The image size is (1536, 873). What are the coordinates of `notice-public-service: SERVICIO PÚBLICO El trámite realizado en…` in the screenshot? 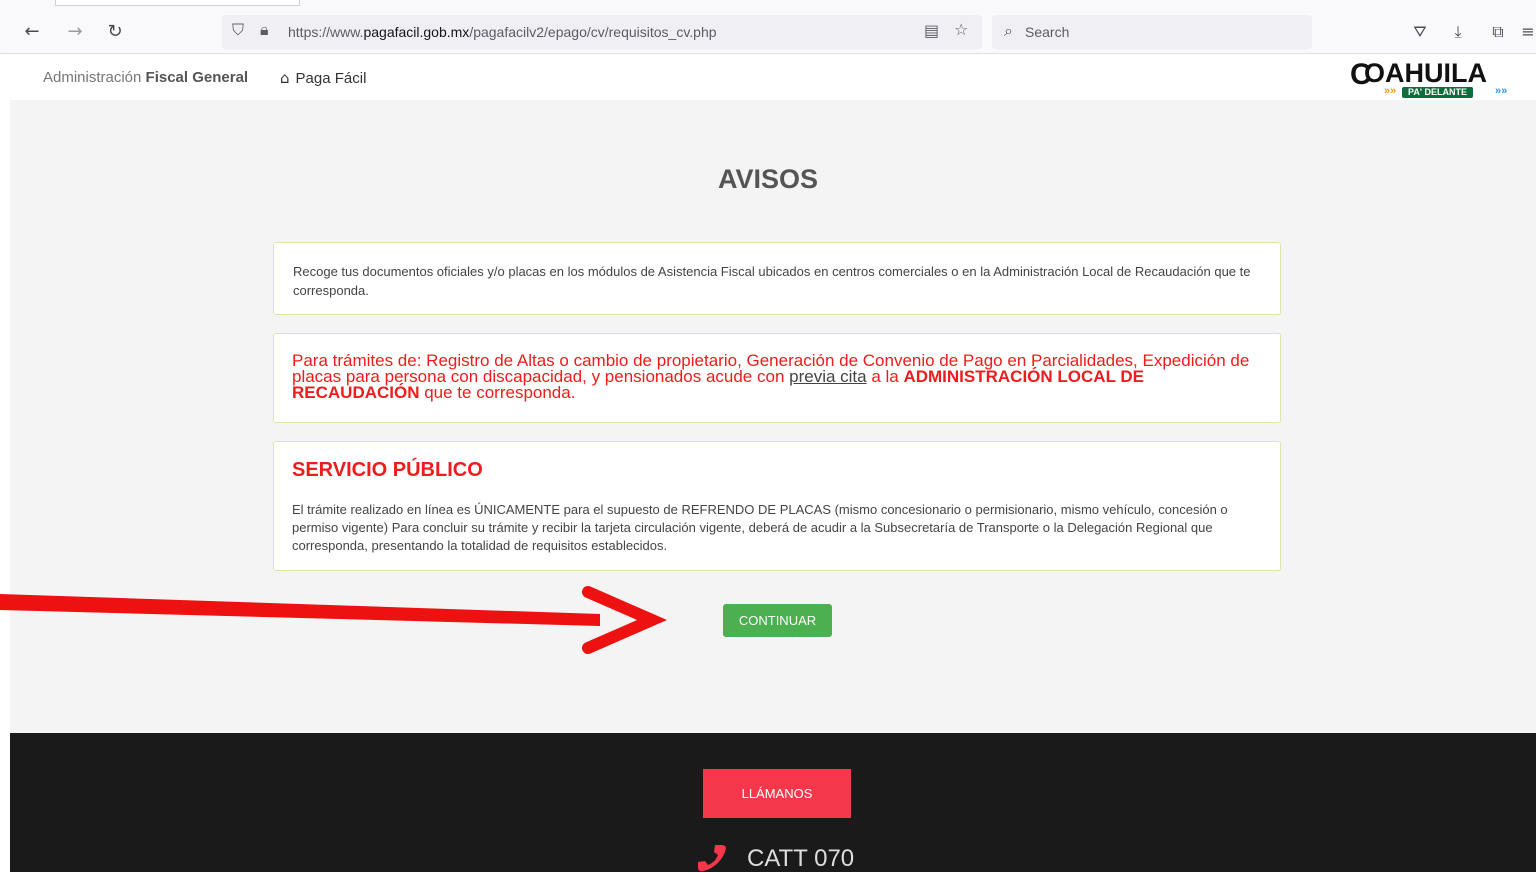 It's located at (777, 506).